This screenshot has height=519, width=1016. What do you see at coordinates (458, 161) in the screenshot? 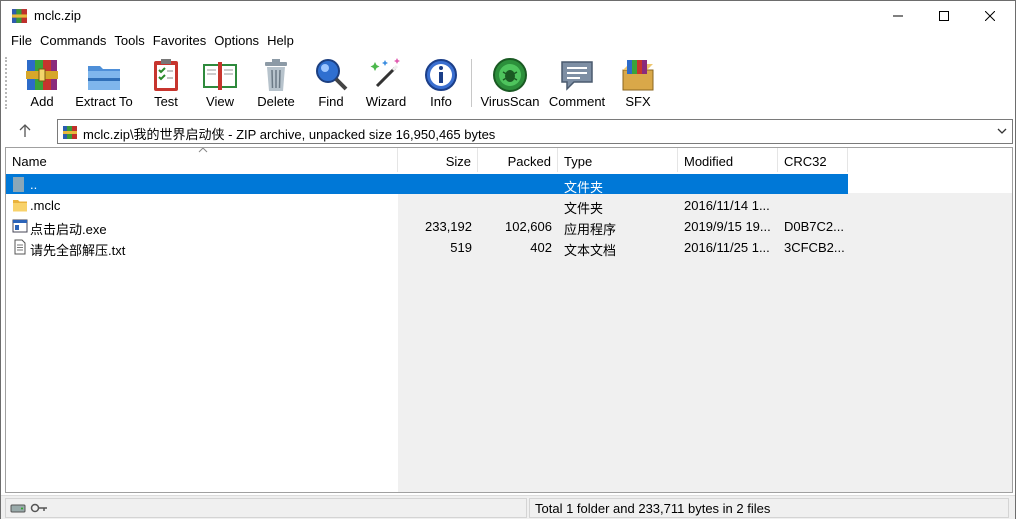
I see `column-size-label: Size` at bounding box center [458, 161].